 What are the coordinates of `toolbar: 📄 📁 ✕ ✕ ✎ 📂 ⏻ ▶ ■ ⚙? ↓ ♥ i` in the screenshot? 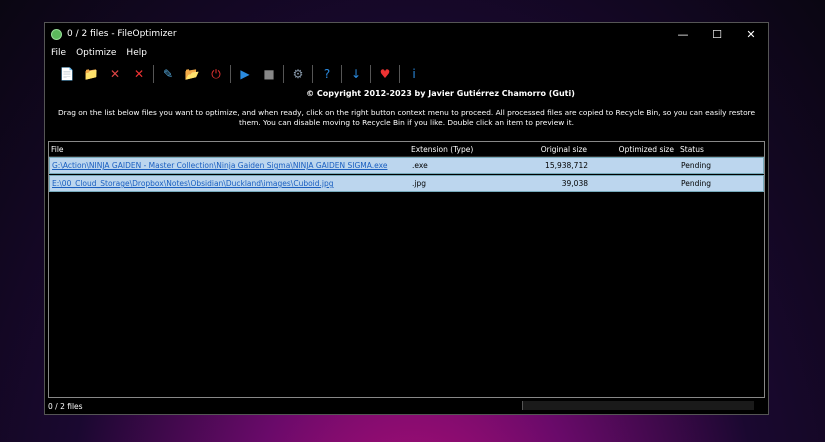 It's located at (406, 74).